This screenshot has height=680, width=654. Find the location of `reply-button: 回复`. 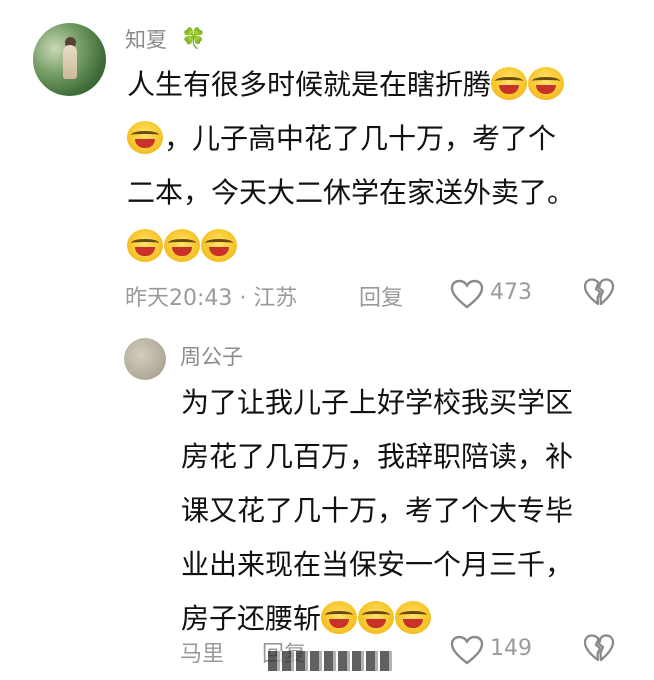

reply-button: 回复 is located at coordinates (381, 296).